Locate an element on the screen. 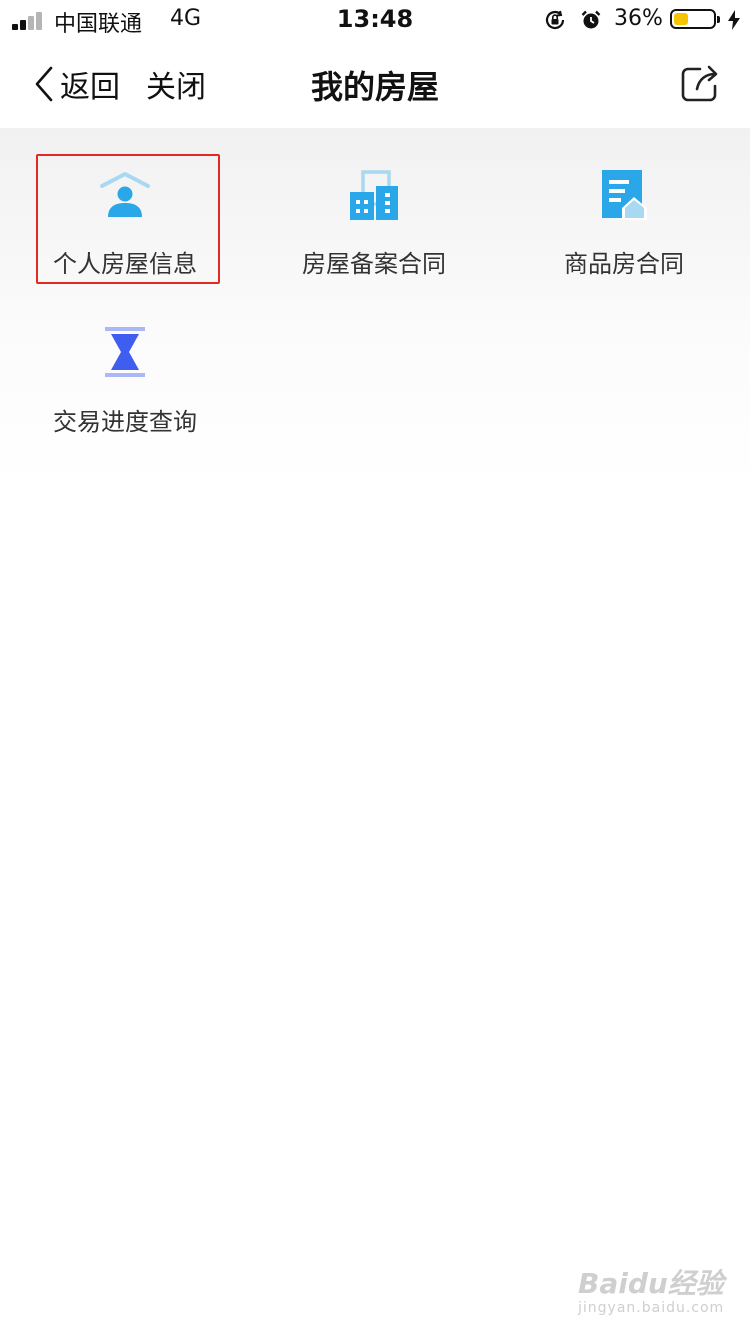  grid-item-label: 交易进度查询 is located at coordinates (125, 422).